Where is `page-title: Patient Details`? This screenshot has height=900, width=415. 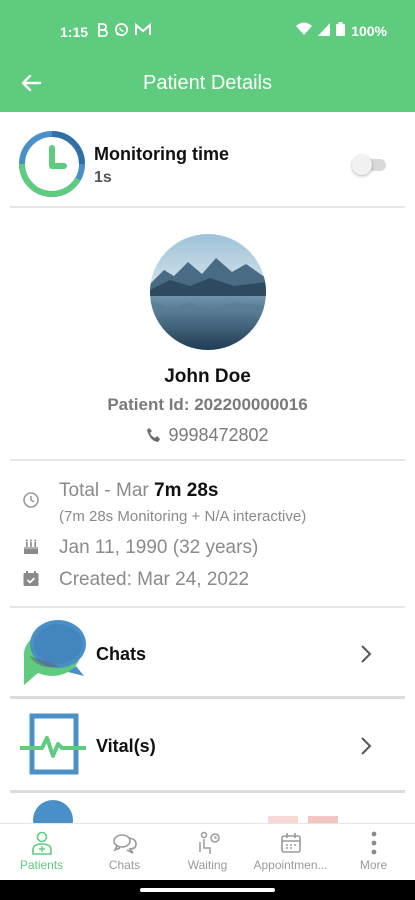 page-title: Patient Details is located at coordinates (207, 83).